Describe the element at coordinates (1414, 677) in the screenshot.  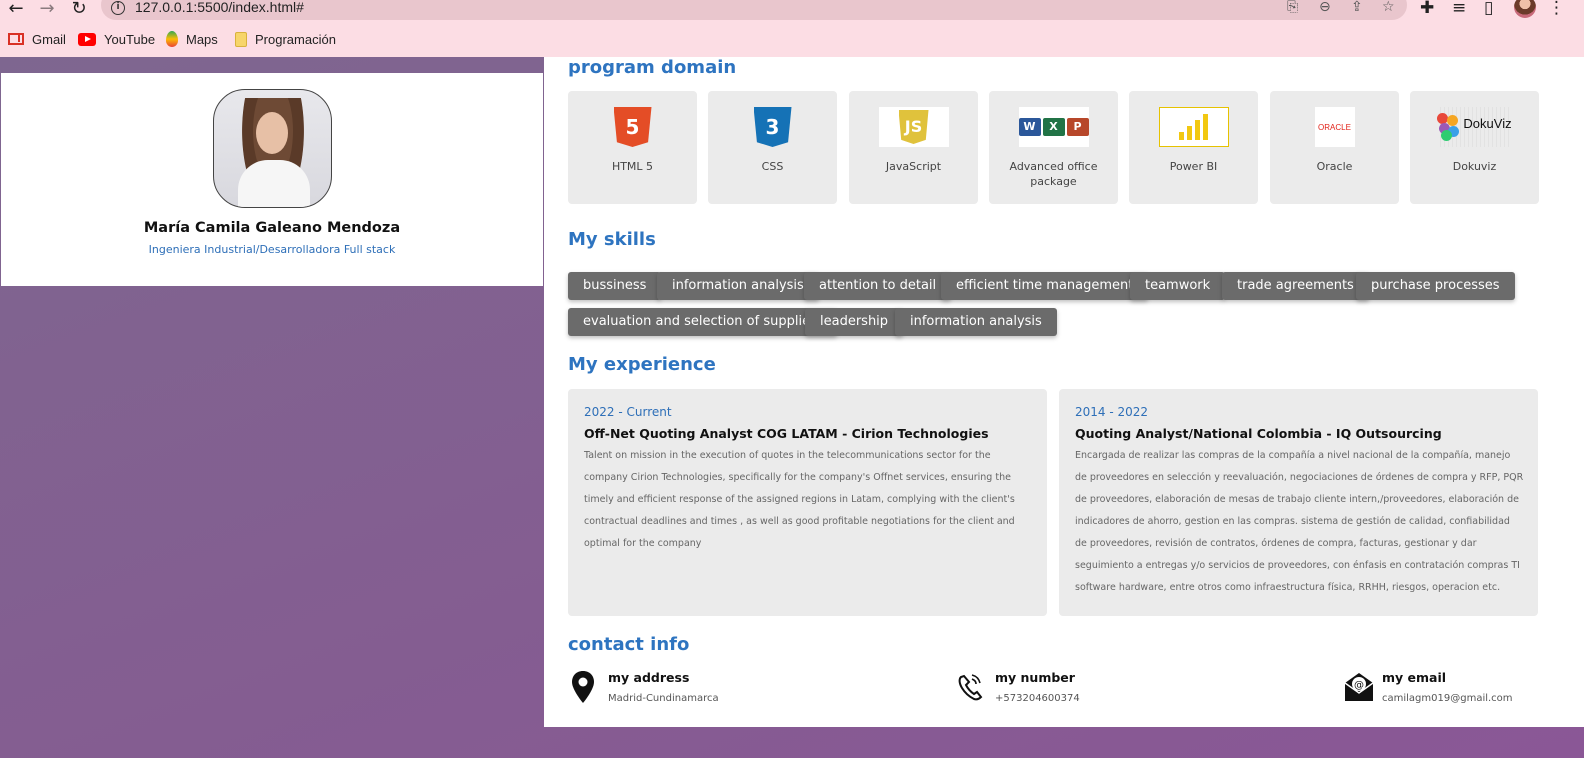
I see `contact-label: my email` at that location.